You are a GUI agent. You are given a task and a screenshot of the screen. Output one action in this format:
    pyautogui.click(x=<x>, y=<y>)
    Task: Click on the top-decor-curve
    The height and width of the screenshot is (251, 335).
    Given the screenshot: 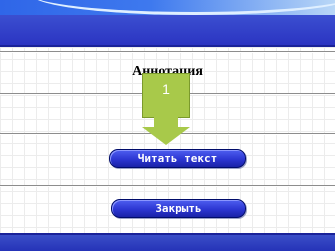 What is the action you would take?
    pyautogui.click(x=182, y=7)
    